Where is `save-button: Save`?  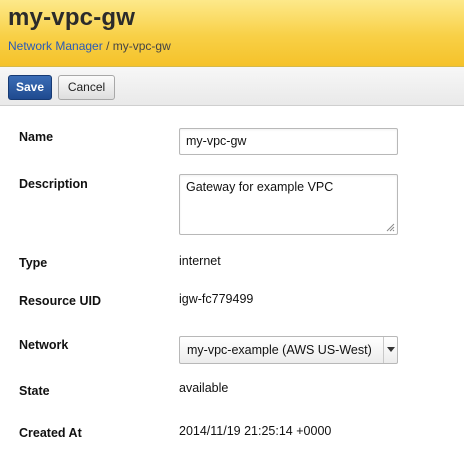 save-button: Save is located at coordinates (30, 87).